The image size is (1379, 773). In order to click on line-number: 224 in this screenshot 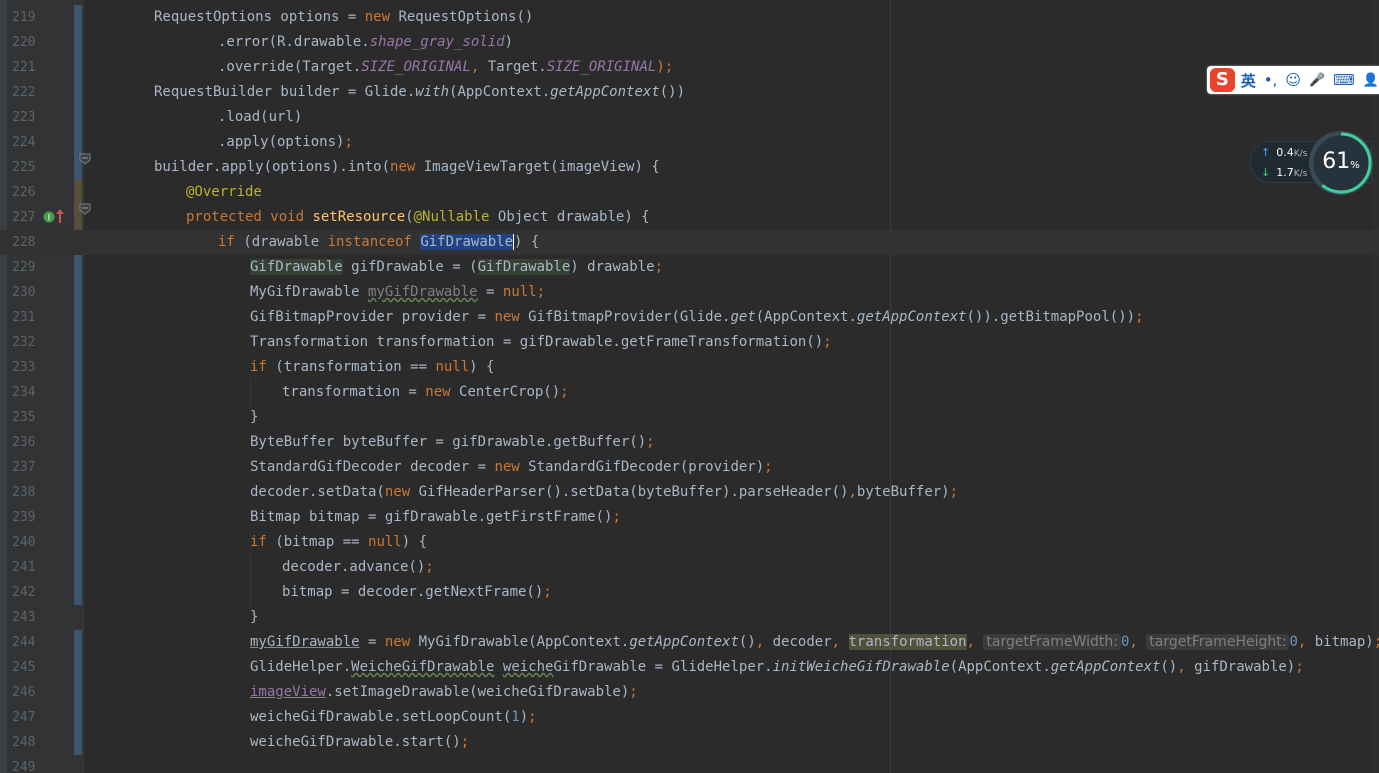, I will do `click(24, 142)`.